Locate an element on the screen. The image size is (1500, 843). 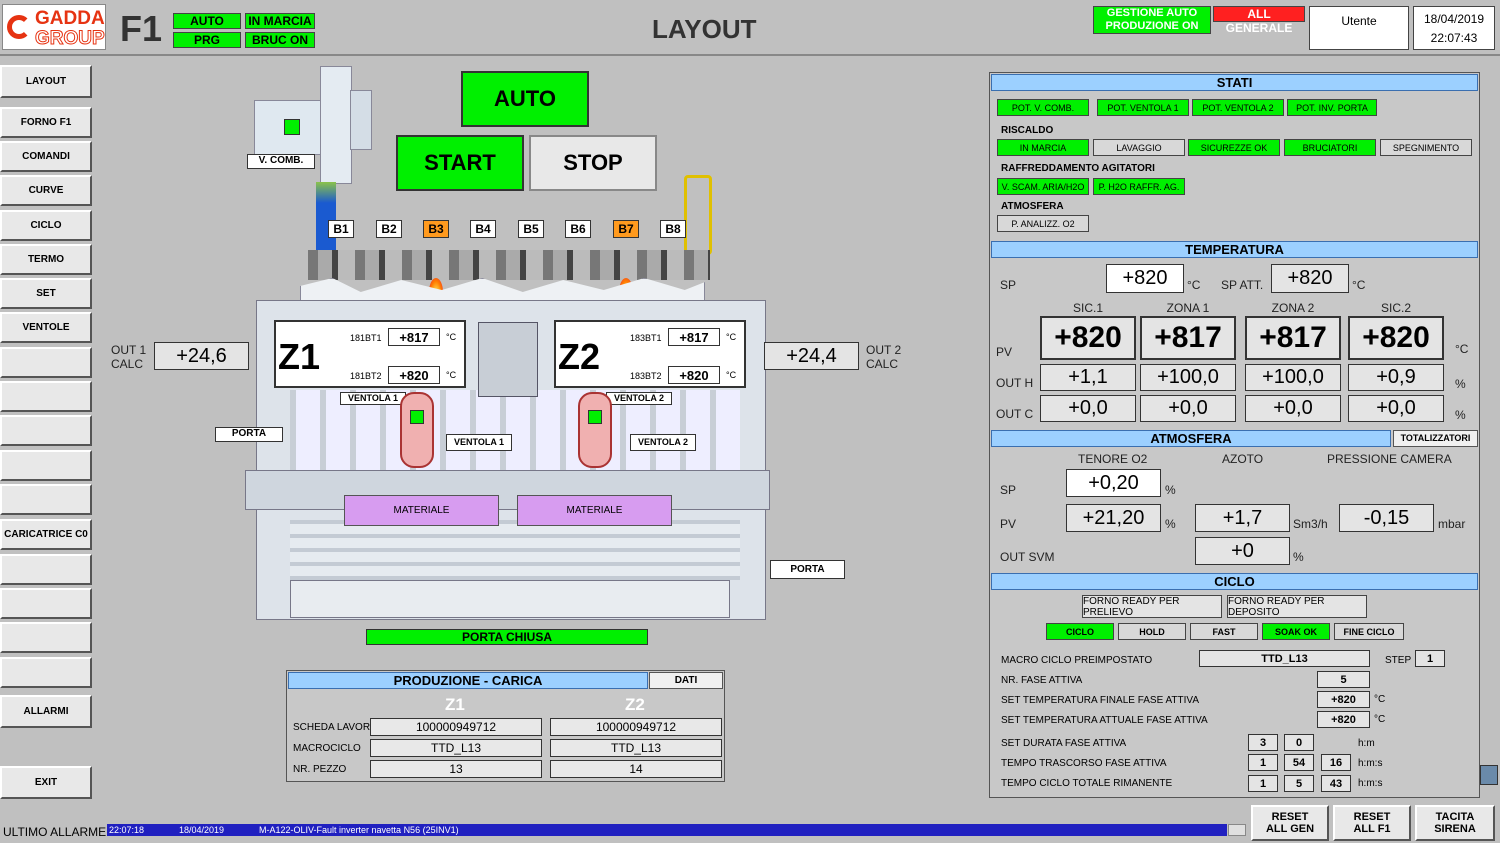
zone1-t1-label: 181BT1 is located at coordinates (366, 338).